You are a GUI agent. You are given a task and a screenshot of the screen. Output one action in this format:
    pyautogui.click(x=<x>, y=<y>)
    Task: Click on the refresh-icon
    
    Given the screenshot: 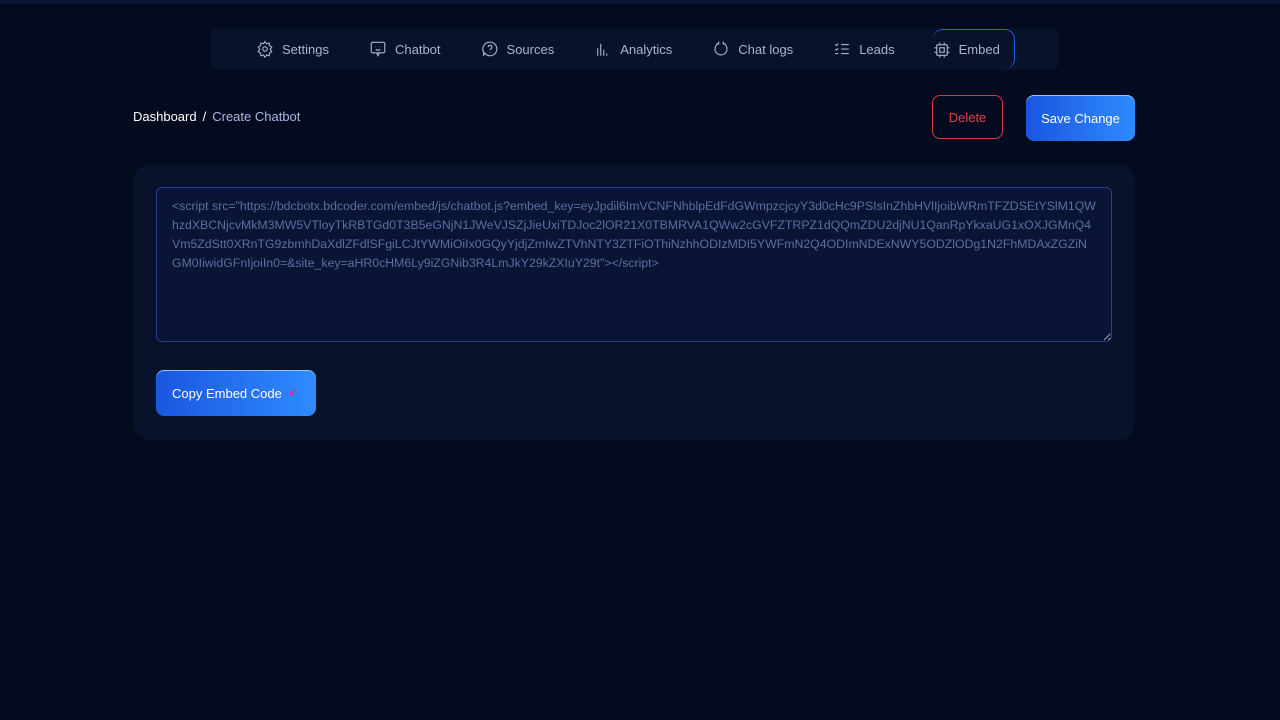 What is the action you would take?
    pyautogui.click(x=721, y=48)
    